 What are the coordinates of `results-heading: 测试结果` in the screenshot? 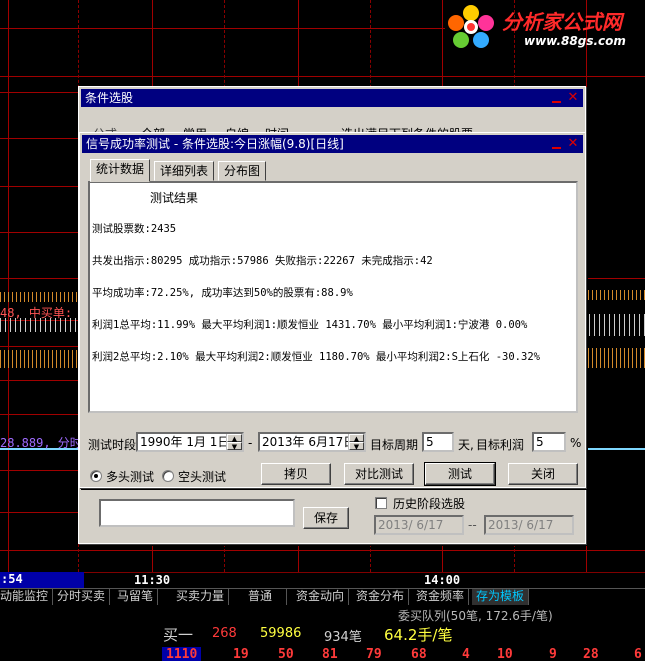 It's located at (174, 198).